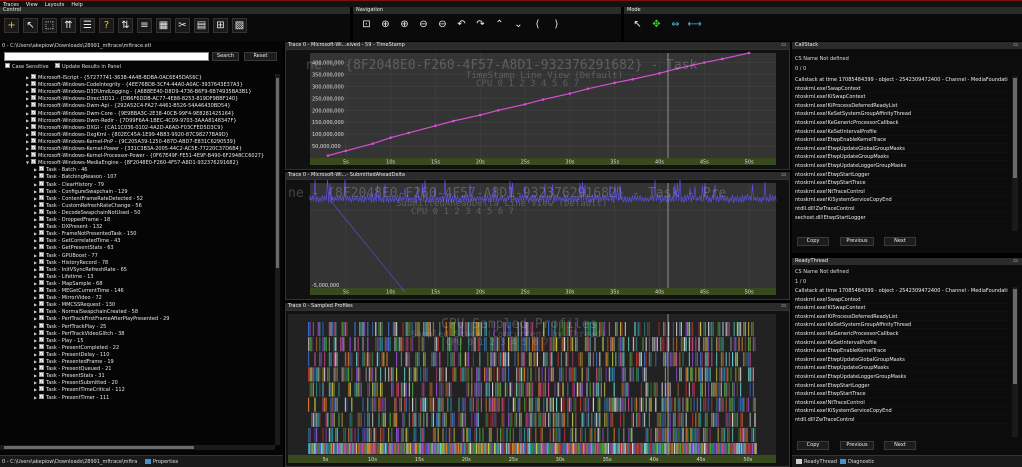 This screenshot has height=467, width=1022. I want to click on task-row: ▶ ✓ Task - DecodeSwapchainNotUsed - 50, so click(87, 212).